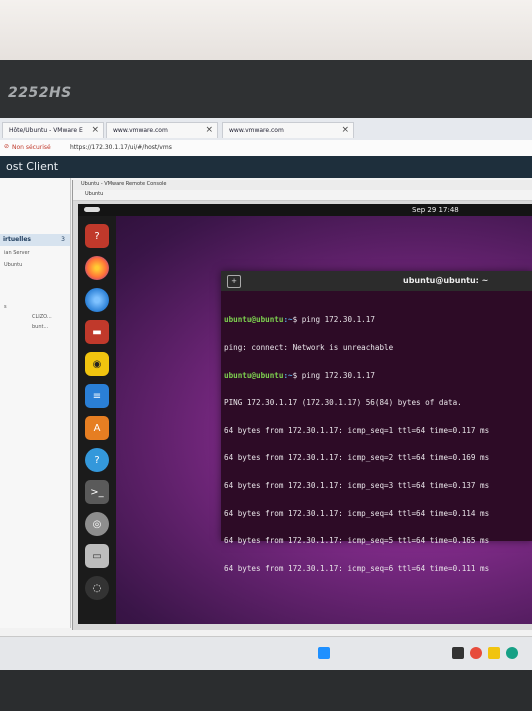 This screenshot has height=711, width=532. What do you see at coordinates (13, 265) in the screenshot?
I see `nav-item: Ubuntu` at bounding box center [13, 265].